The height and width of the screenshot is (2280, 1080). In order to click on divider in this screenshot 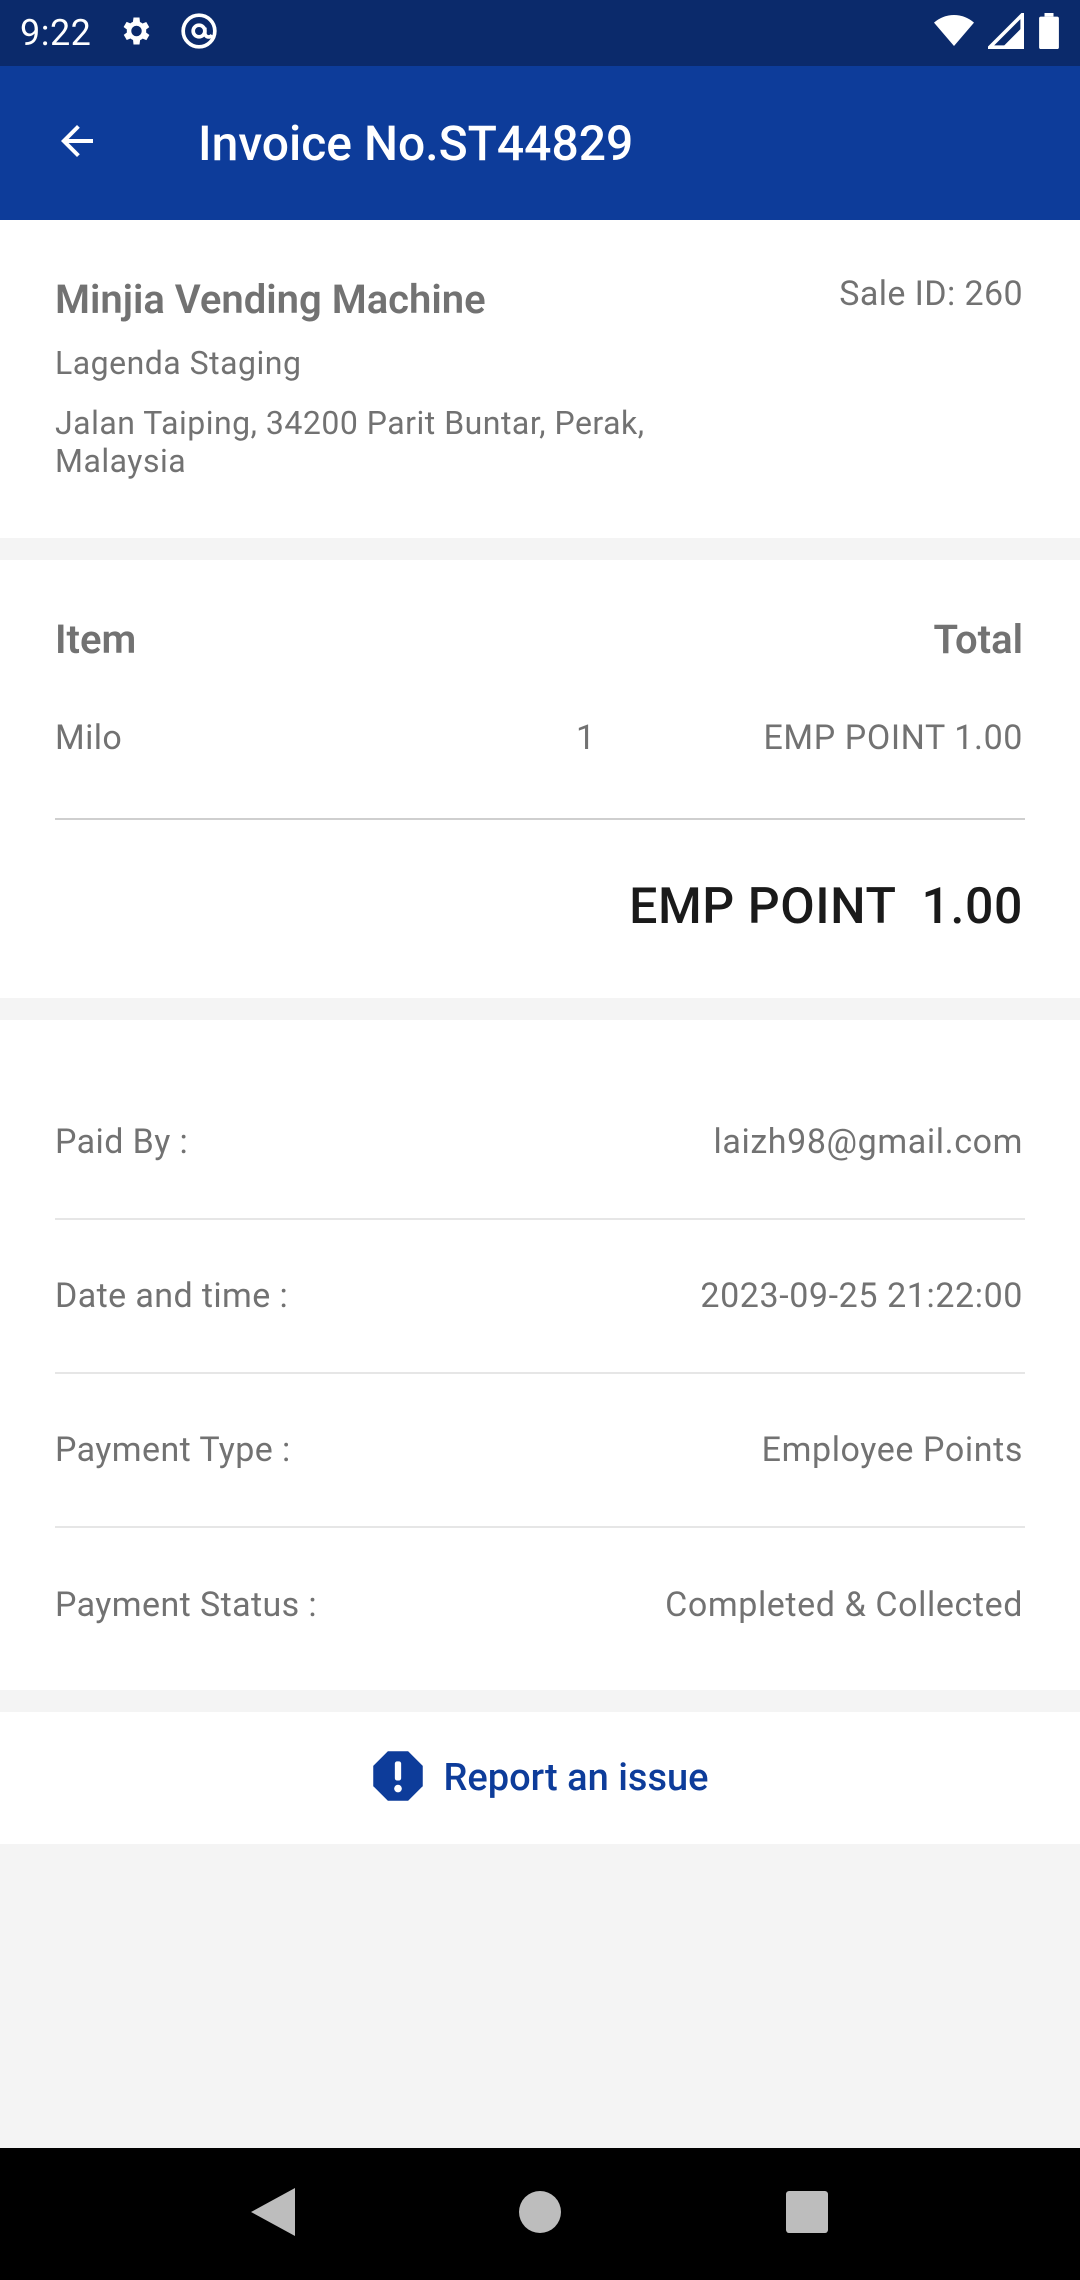, I will do `click(540, 819)`.